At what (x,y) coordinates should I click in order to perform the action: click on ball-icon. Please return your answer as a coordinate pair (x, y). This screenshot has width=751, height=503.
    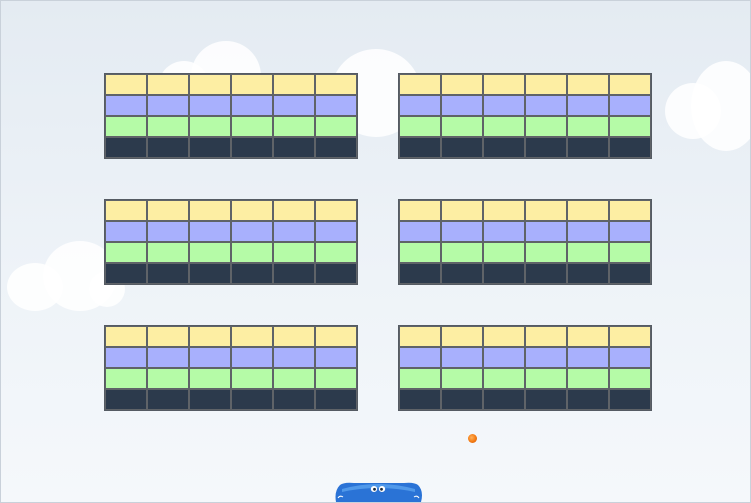
    Looking at the image, I should click on (472, 438).